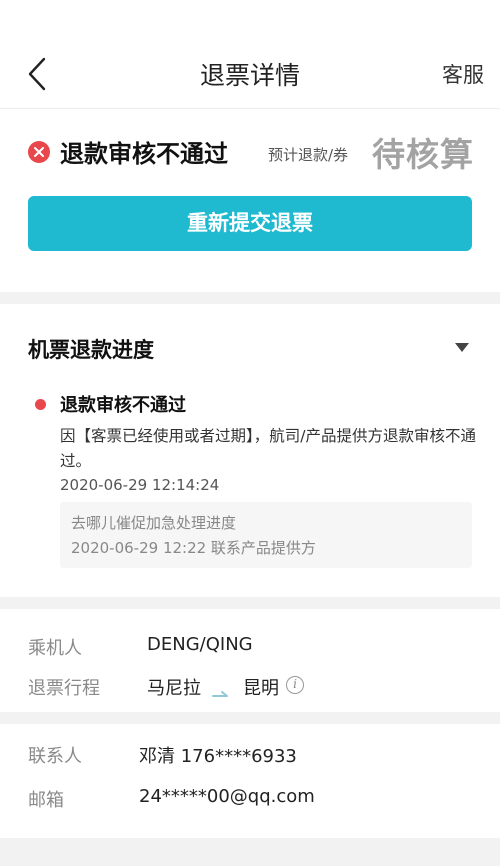 The image size is (500, 866). What do you see at coordinates (222, 690) in the screenshot?
I see `route-arrow-icon` at bounding box center [222, 690].